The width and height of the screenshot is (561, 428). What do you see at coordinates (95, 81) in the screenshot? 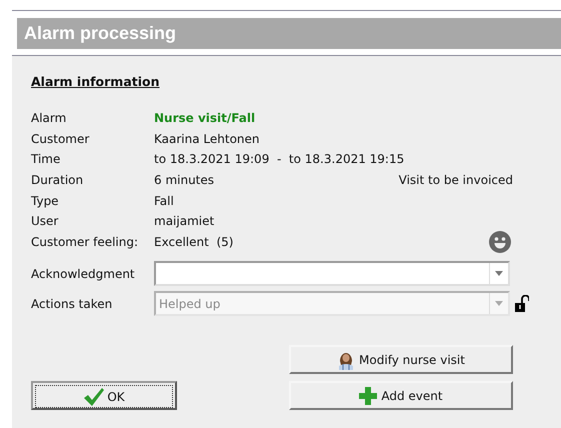
I see `section-heading: Alarm information` at bounding box center [95, 81].